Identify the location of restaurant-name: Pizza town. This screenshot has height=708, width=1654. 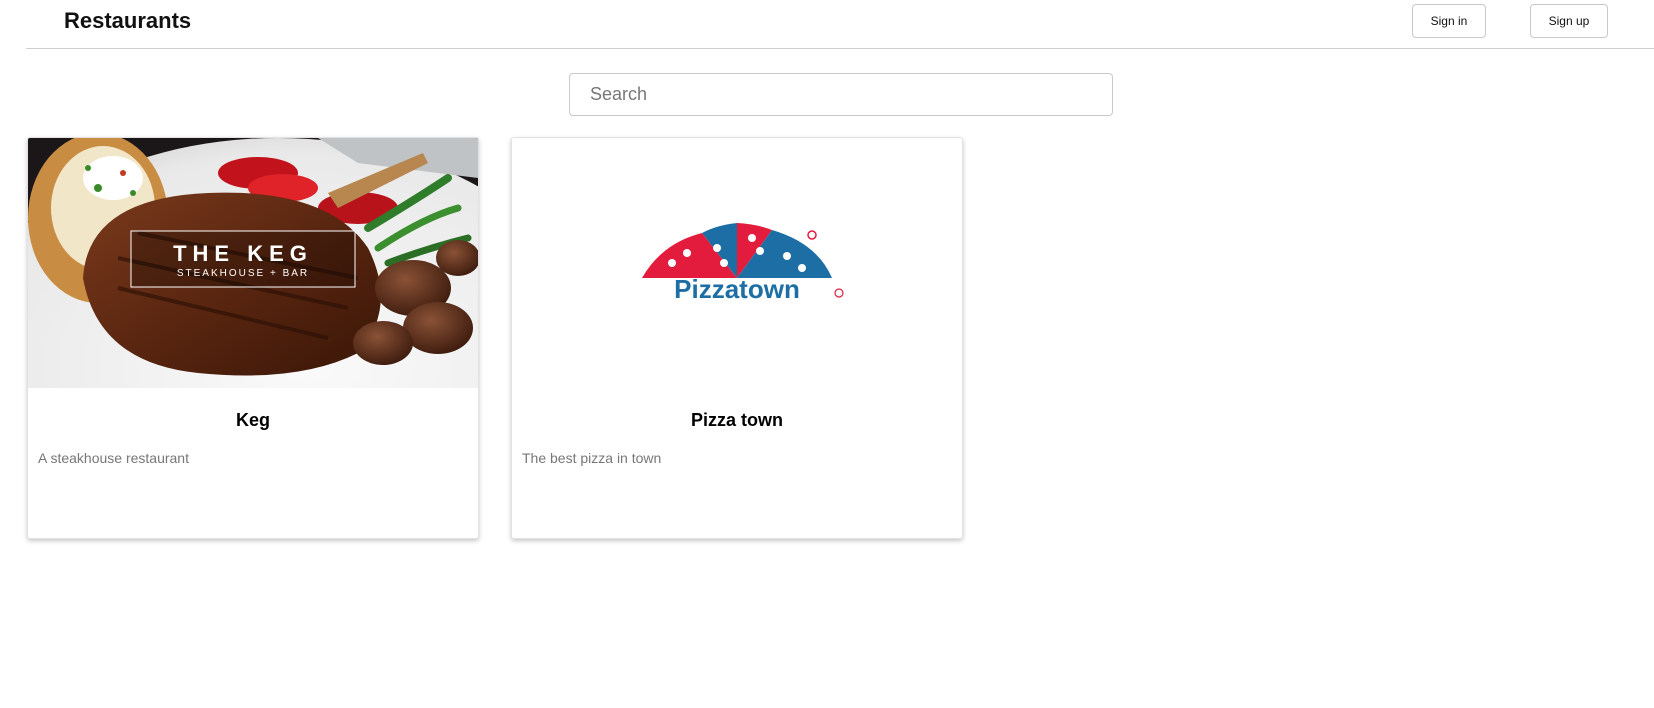
(736, 420).